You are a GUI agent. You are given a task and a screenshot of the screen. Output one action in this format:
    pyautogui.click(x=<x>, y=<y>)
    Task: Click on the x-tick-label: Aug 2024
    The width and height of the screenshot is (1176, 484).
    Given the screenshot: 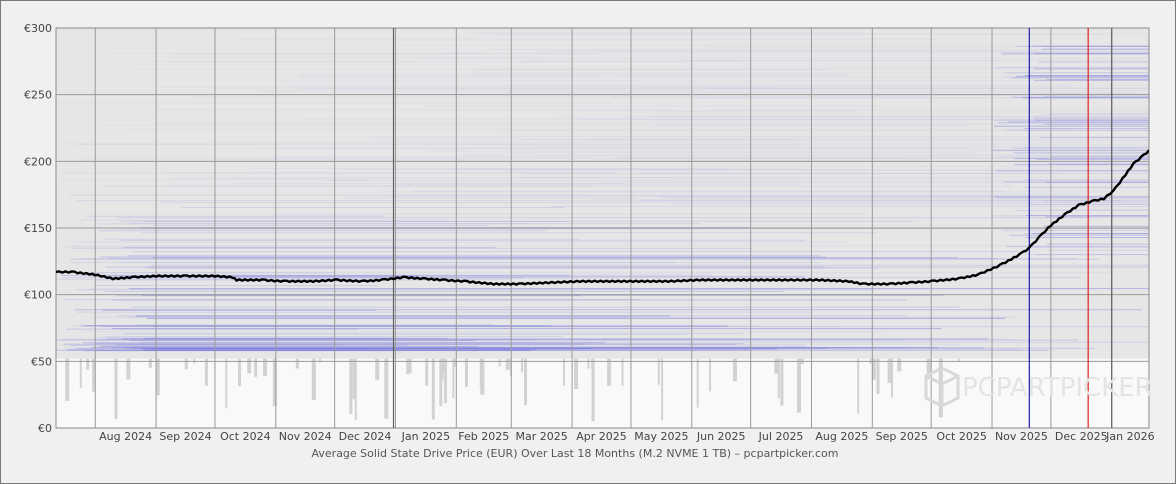 What is the action you would take?
    pyautogui.click(x=125, y=436)
    